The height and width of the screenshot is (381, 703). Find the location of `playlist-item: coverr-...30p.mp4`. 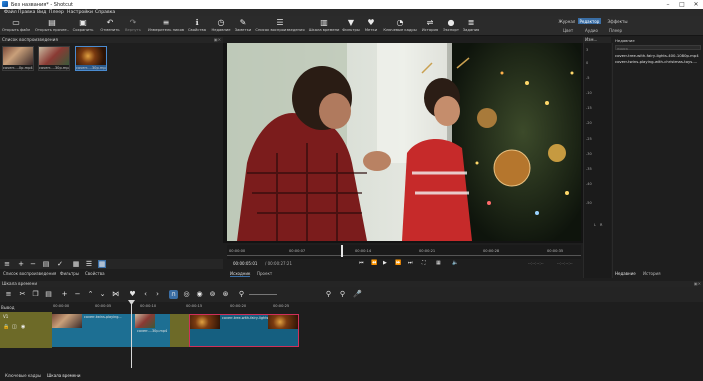

playlist-item: coverr-...30p.mp4 is located at coordinates (54, 58).